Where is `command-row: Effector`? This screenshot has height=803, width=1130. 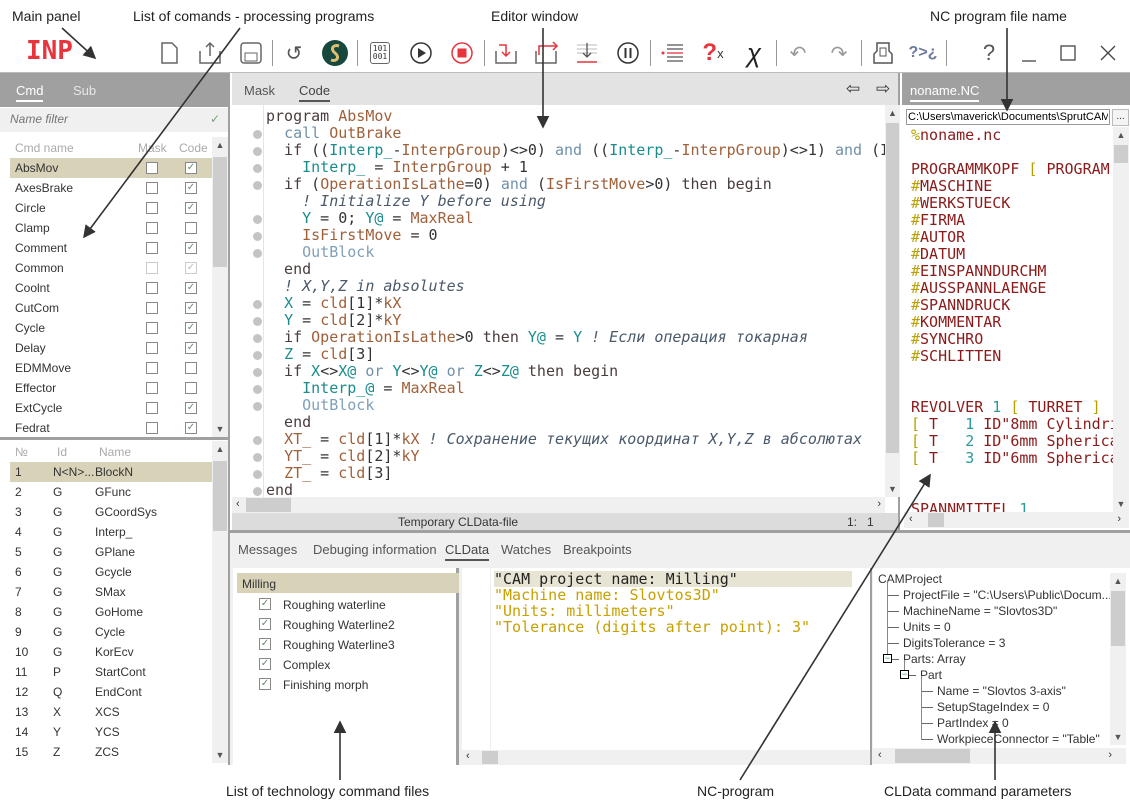 command-row: Effector is located at coordinates (111, 388).